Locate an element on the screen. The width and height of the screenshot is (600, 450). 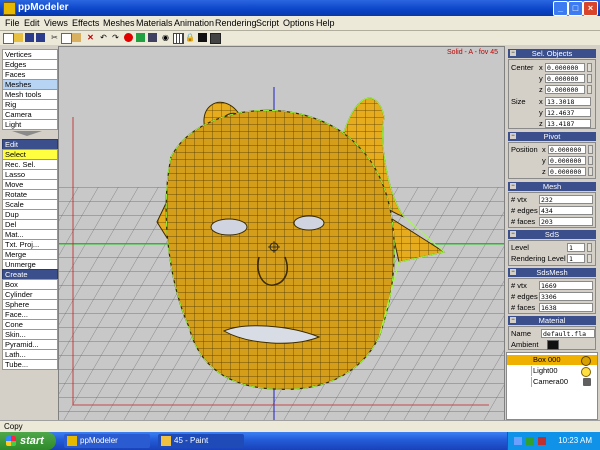
pivot-z-field: 0.000000 is located at coordinates (567, 171).